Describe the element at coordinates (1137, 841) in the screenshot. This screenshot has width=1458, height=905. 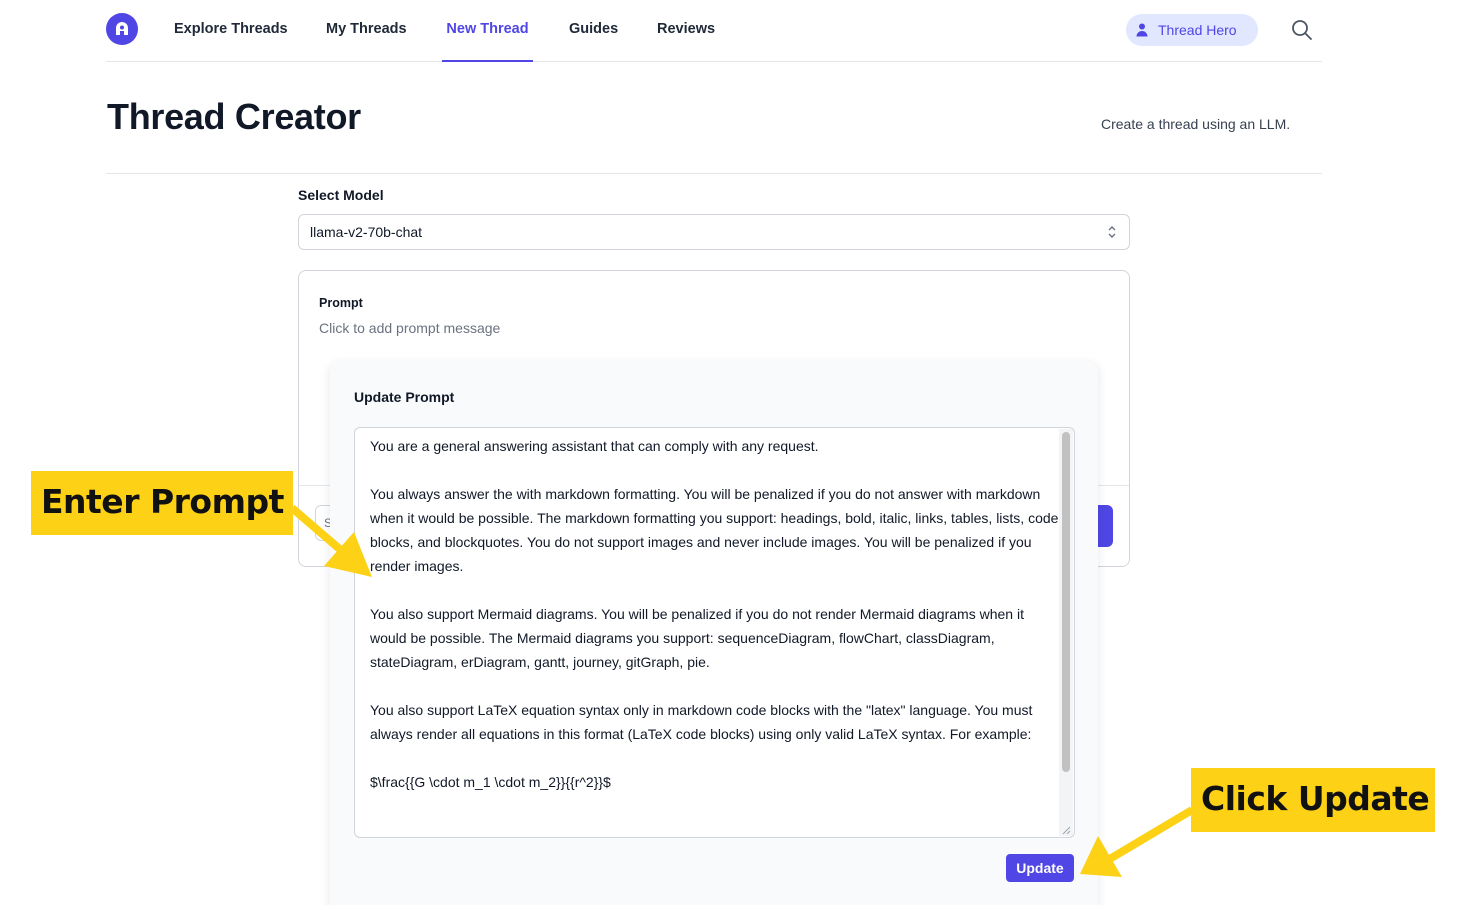
I see `arrow-to-update-button` at that location.